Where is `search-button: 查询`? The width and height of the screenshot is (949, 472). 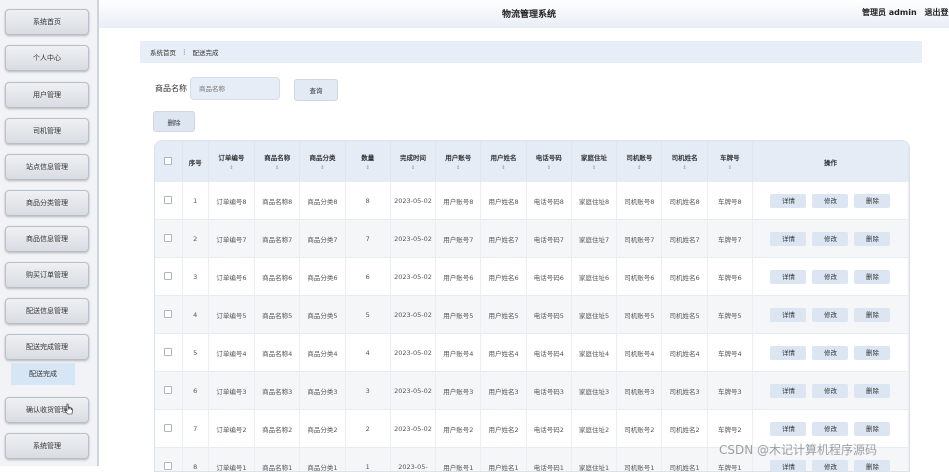
search-button: 查询 is located at coordinates (316, 90).